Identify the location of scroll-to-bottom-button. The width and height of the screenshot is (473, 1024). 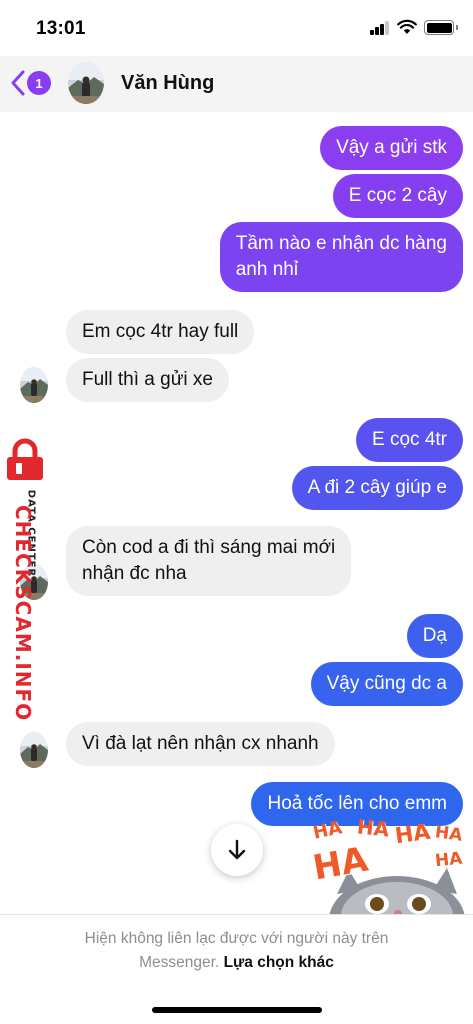
(237, 850).